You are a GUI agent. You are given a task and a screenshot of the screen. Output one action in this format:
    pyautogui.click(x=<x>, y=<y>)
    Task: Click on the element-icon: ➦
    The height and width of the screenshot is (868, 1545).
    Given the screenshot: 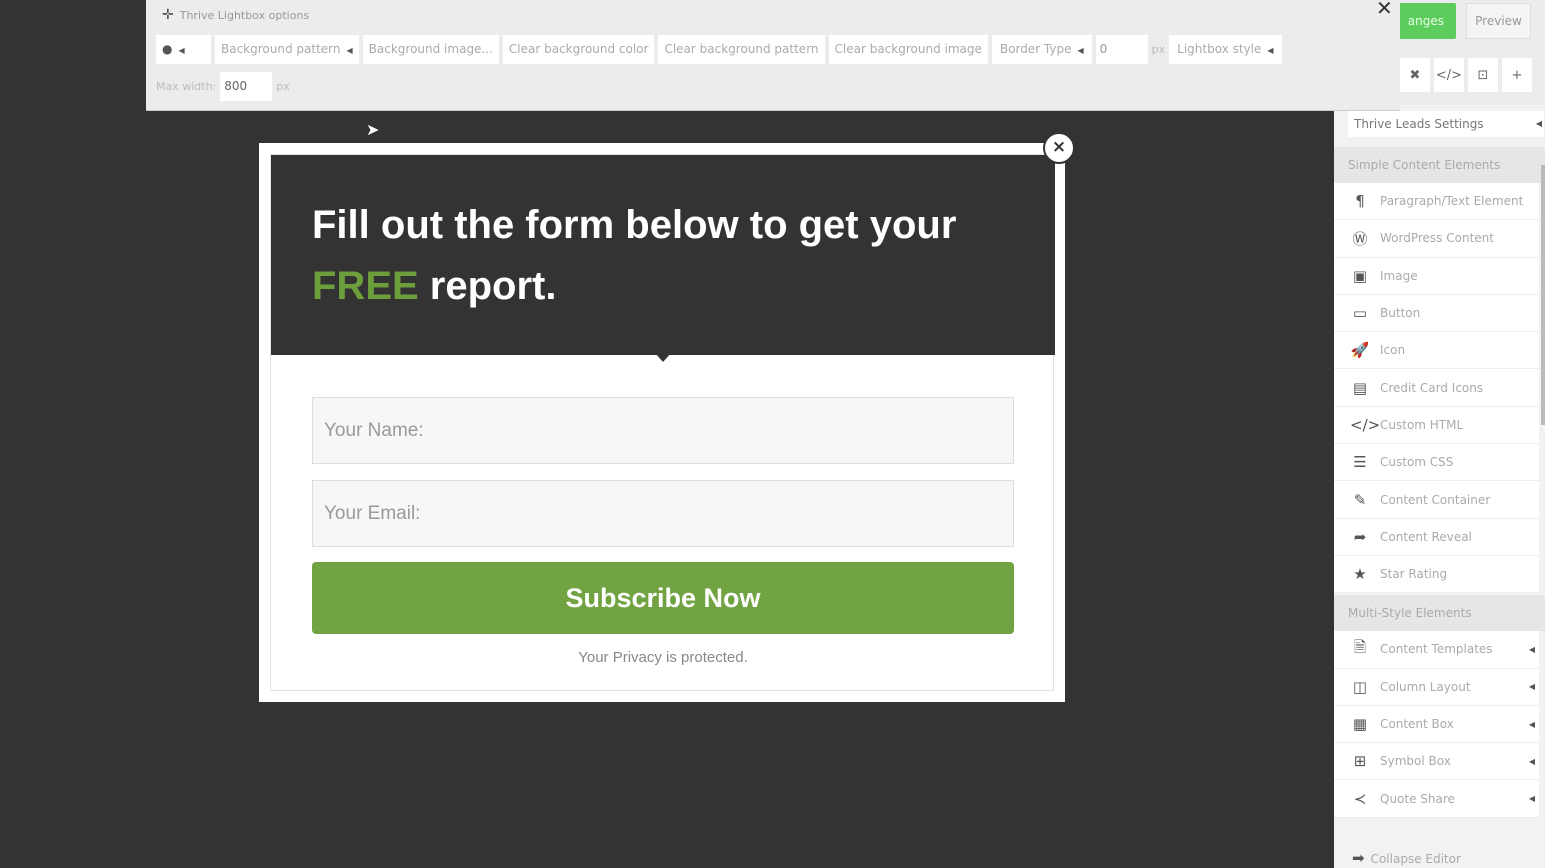 What is the action you would take?
    pyautogui.click(x=1360, y=536)
    